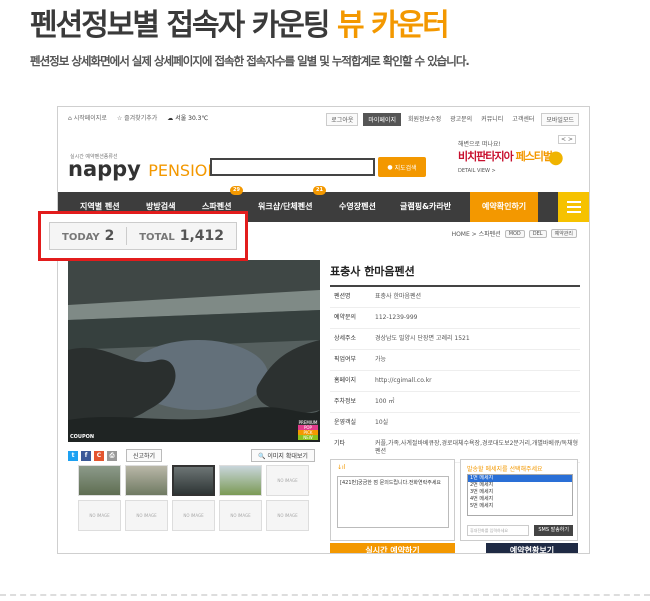  What do you see at coordinates (112, 455) in the screenshot?
I see `print-icon: ⎙` at bounding box center [112, 455].